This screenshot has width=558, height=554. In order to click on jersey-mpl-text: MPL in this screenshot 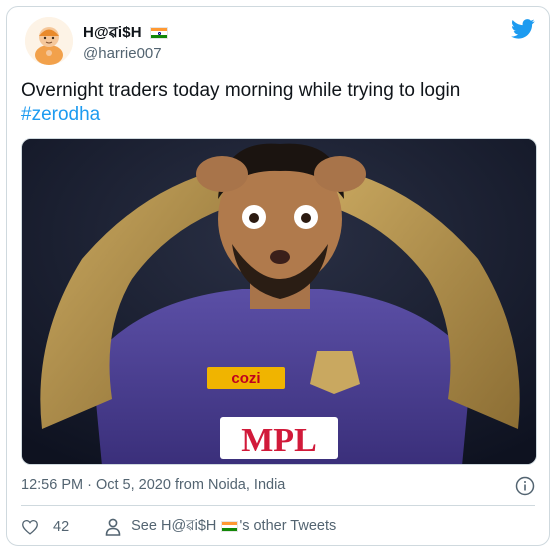, I will do `click(279, 440)`.